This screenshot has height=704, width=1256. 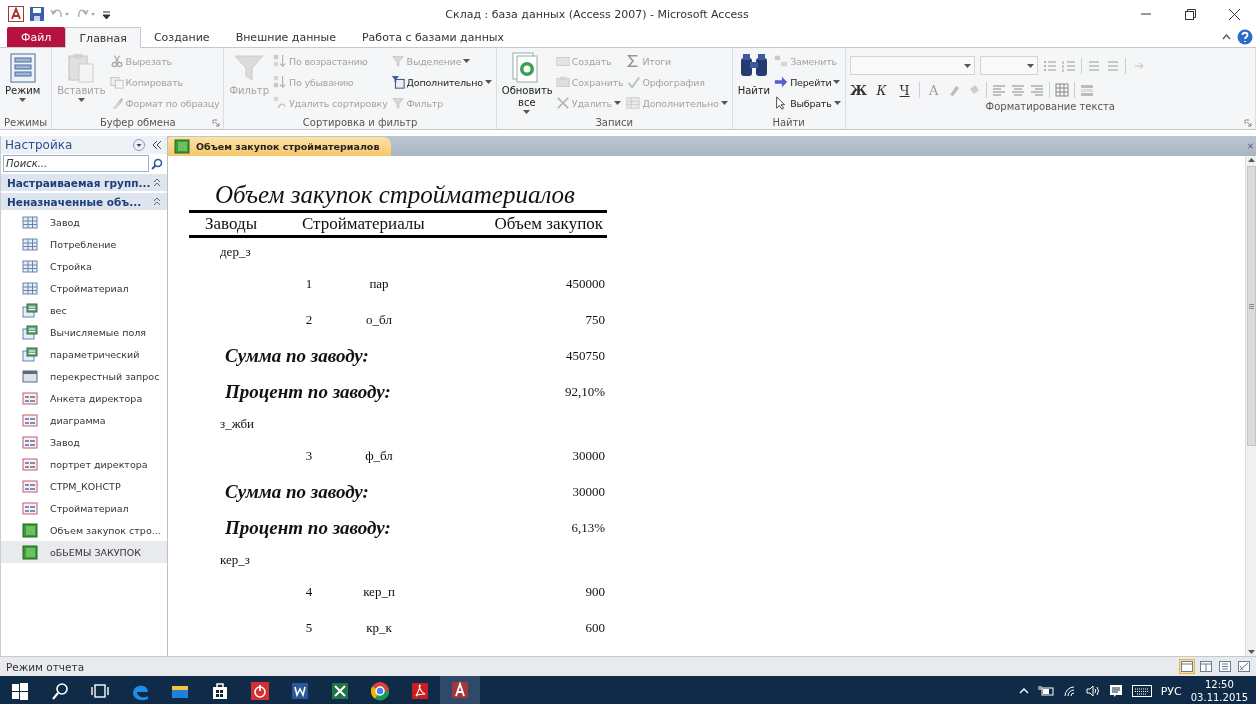 I want to click on nav-item: СТРМ_КОНСТР, so click(x=84, y=486).